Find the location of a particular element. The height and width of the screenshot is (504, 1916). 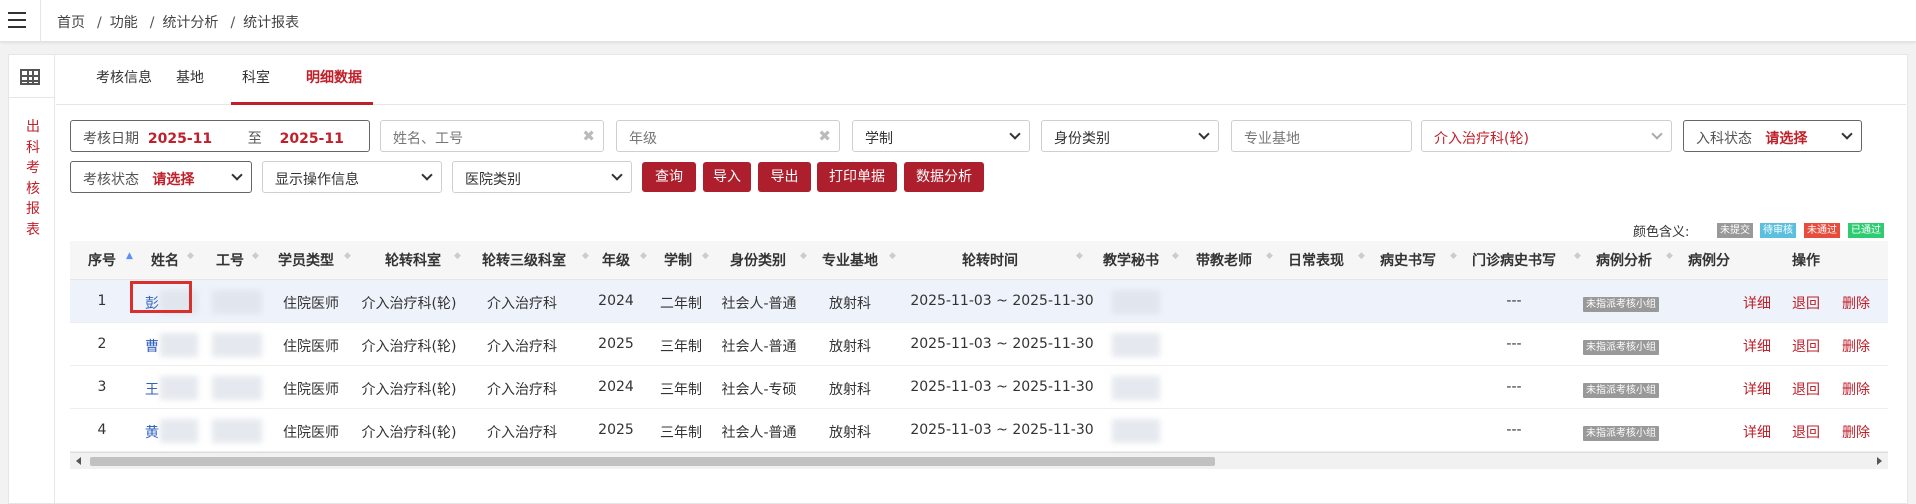

scroll-right-icon is located at coordinates (1879, 461).